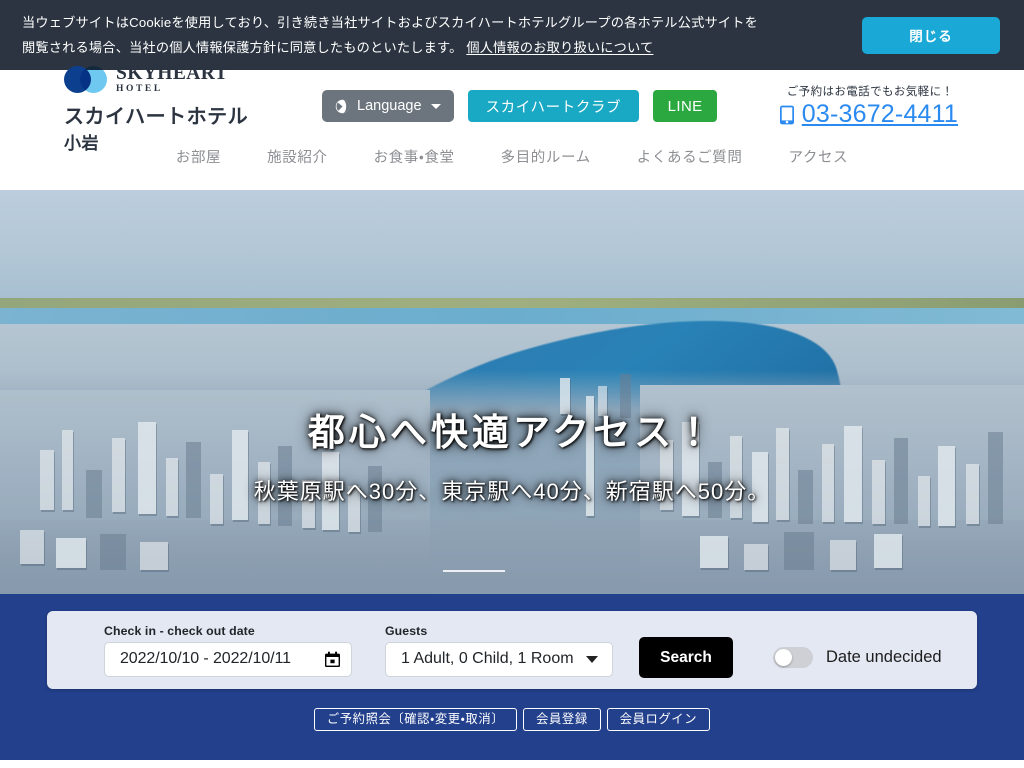 This screenshot has height=768, width=1024. Describe the element at coordinates (793, 657) in the screenshot. I see `date-undecided-toggle` at that location.